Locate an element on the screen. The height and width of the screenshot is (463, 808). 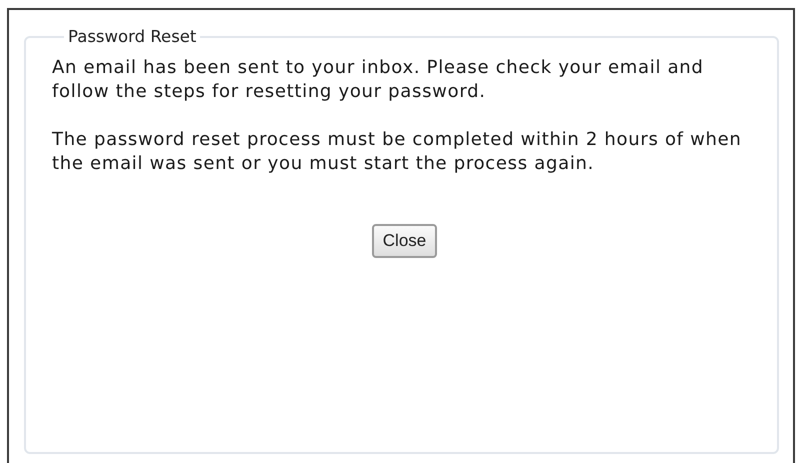
message-text: The password reset process must be completed within 2 hours of when the email was sent or you must start the process again. is located at coordinates (397, 152).